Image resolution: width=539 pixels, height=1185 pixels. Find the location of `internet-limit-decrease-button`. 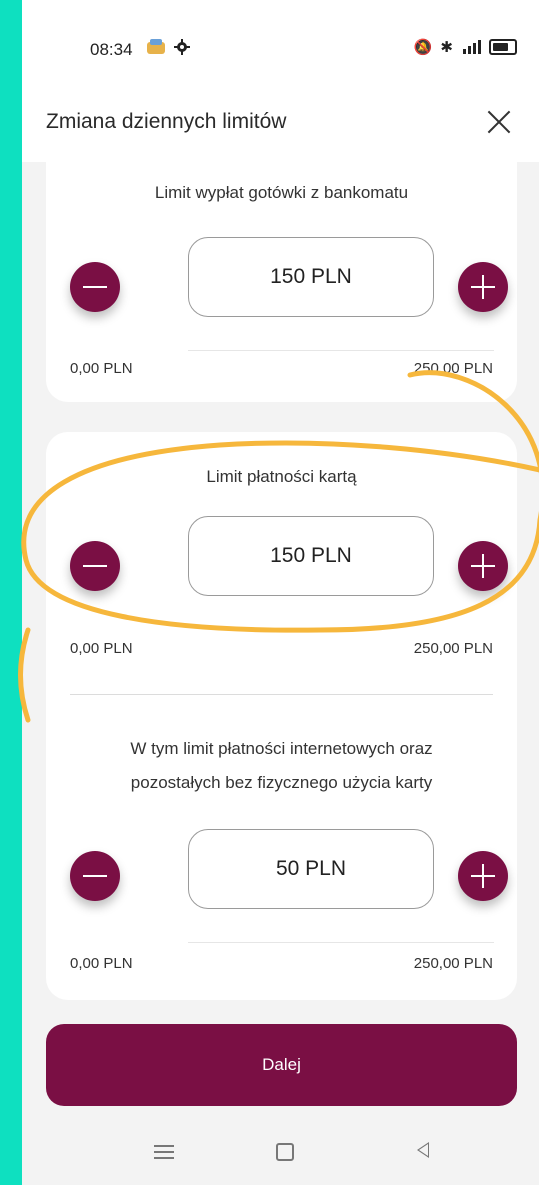

internet-limit-decrease-button is located at coordinates (95, 876).